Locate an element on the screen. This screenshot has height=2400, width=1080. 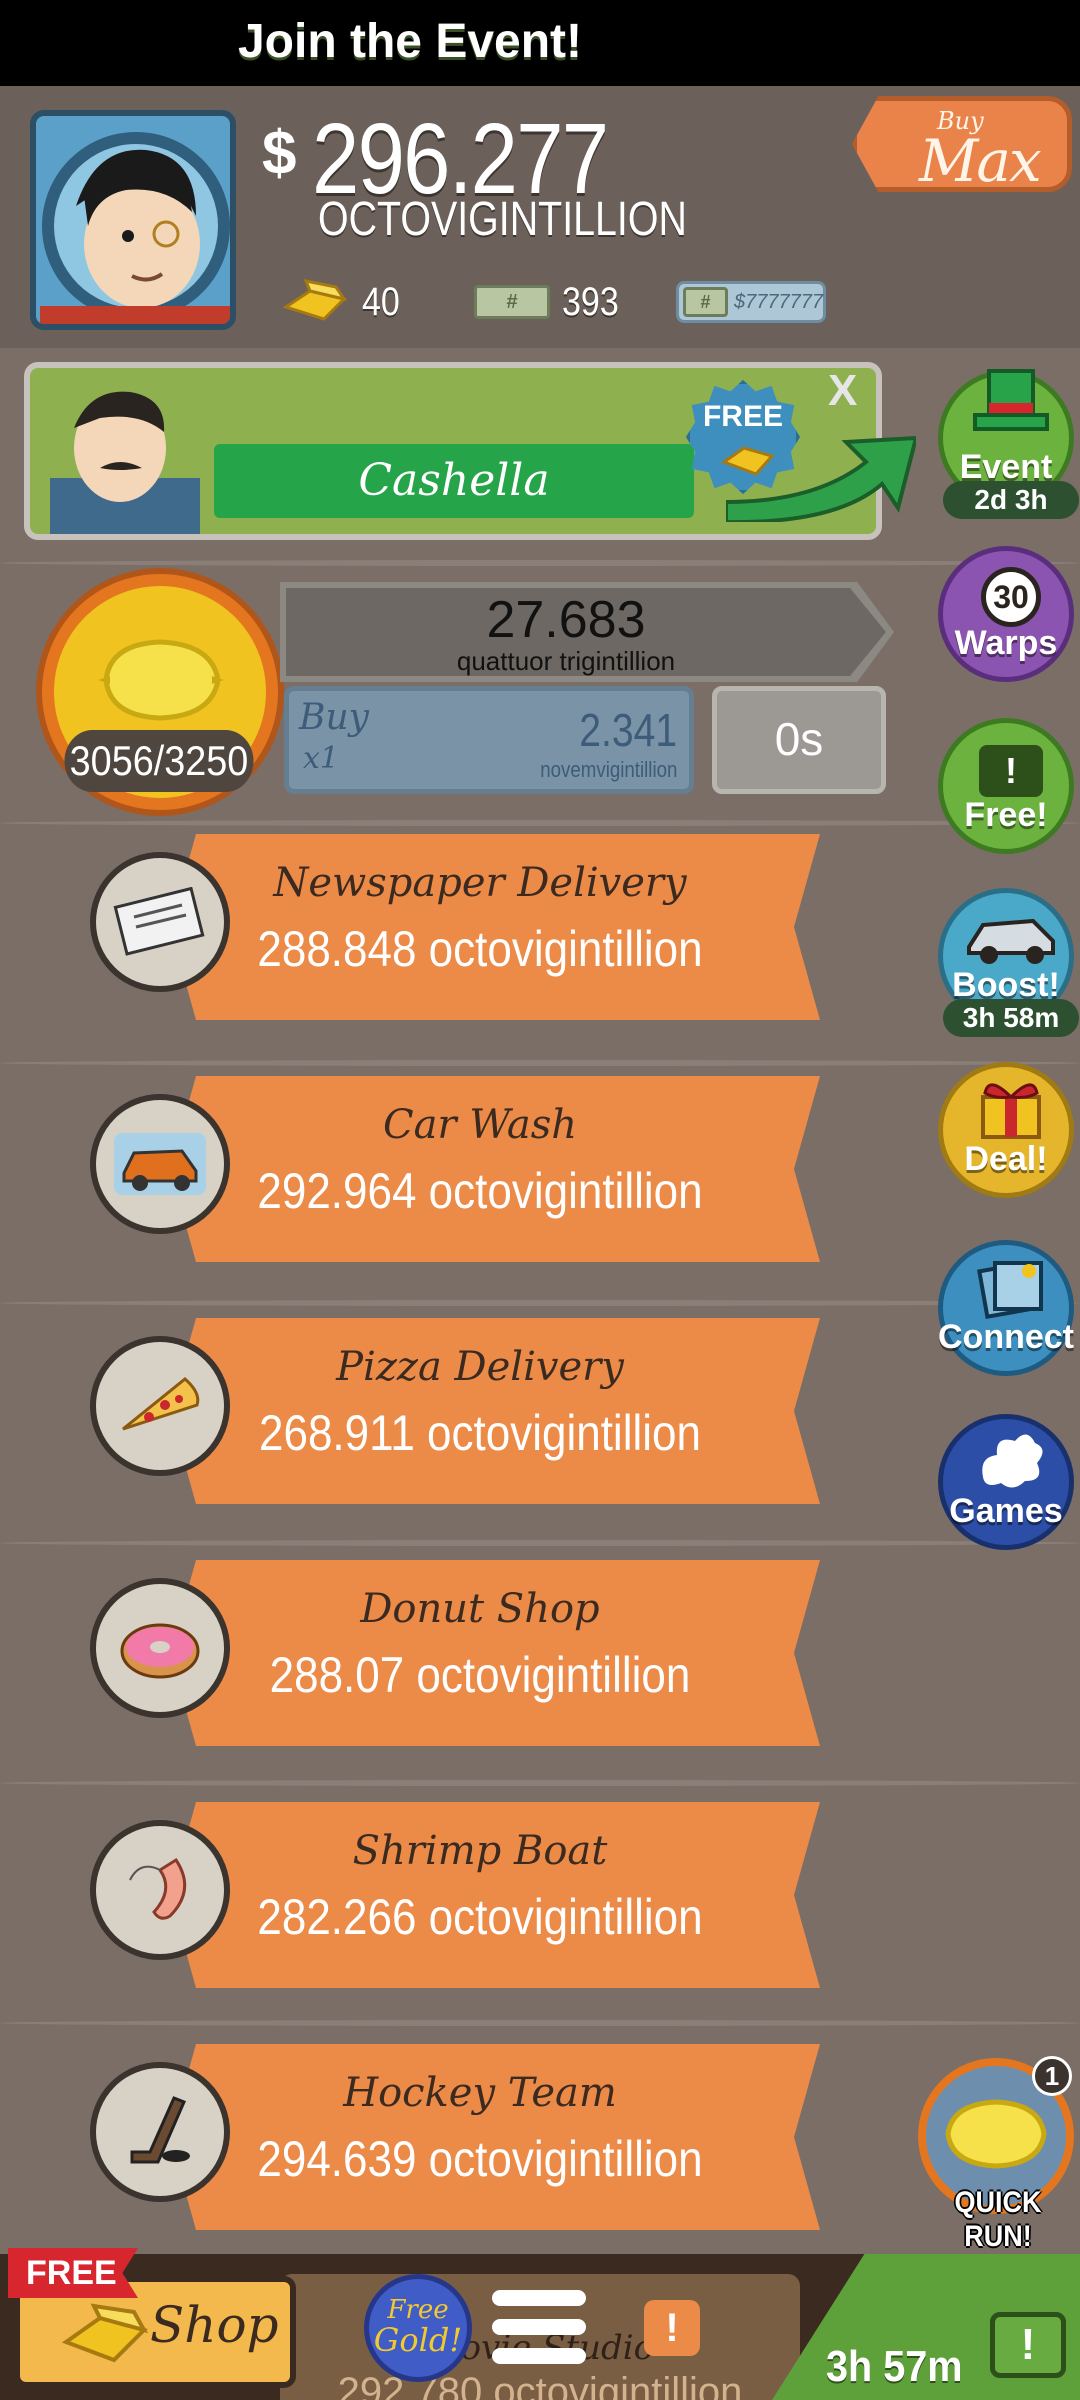
shop-label: Shop is located at coordinates (214, 2325).